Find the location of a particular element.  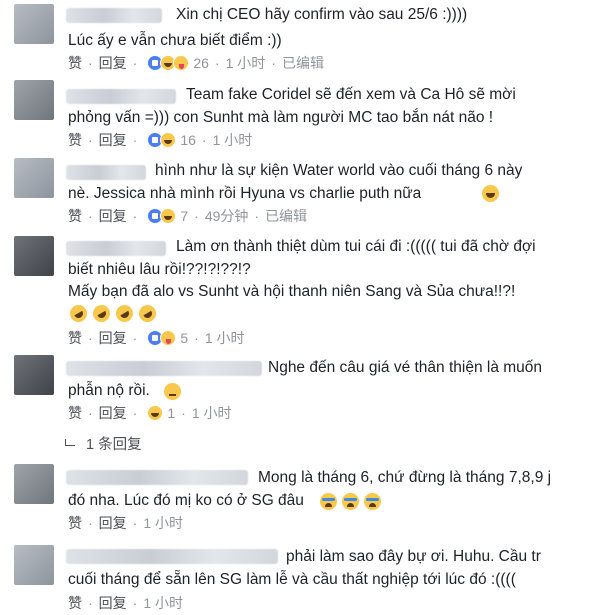

unamused-emoji-icon is located at coordinates (172, 391).